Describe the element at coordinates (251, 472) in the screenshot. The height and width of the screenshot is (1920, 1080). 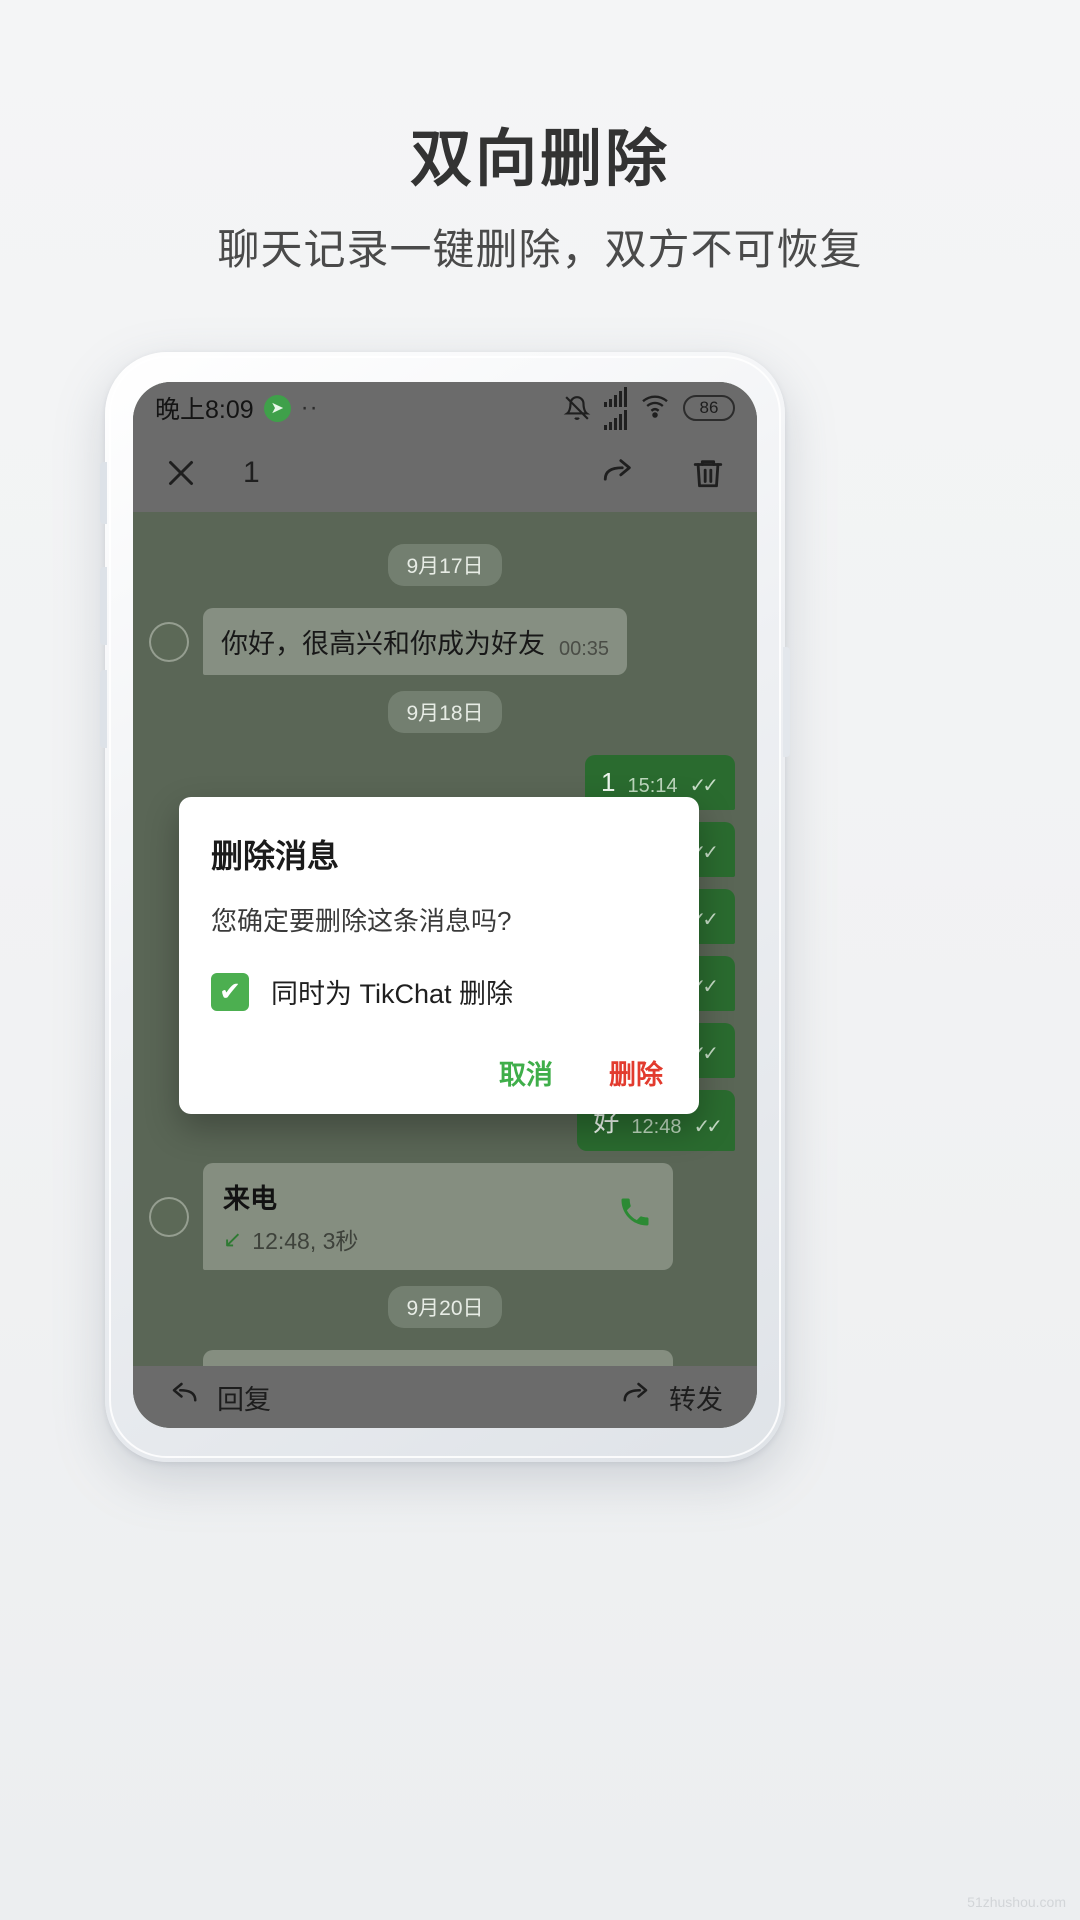
I see `selected-count: 1` at that location.